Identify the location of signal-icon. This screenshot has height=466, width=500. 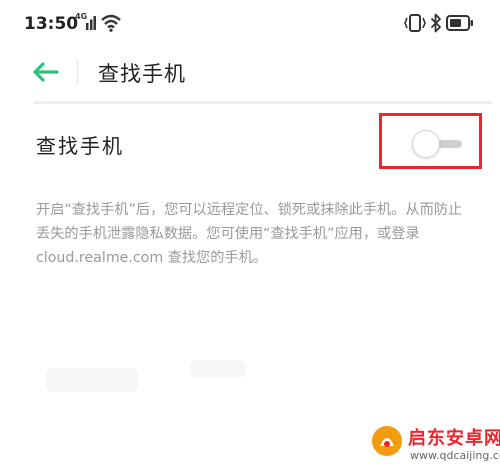
(91, 23).